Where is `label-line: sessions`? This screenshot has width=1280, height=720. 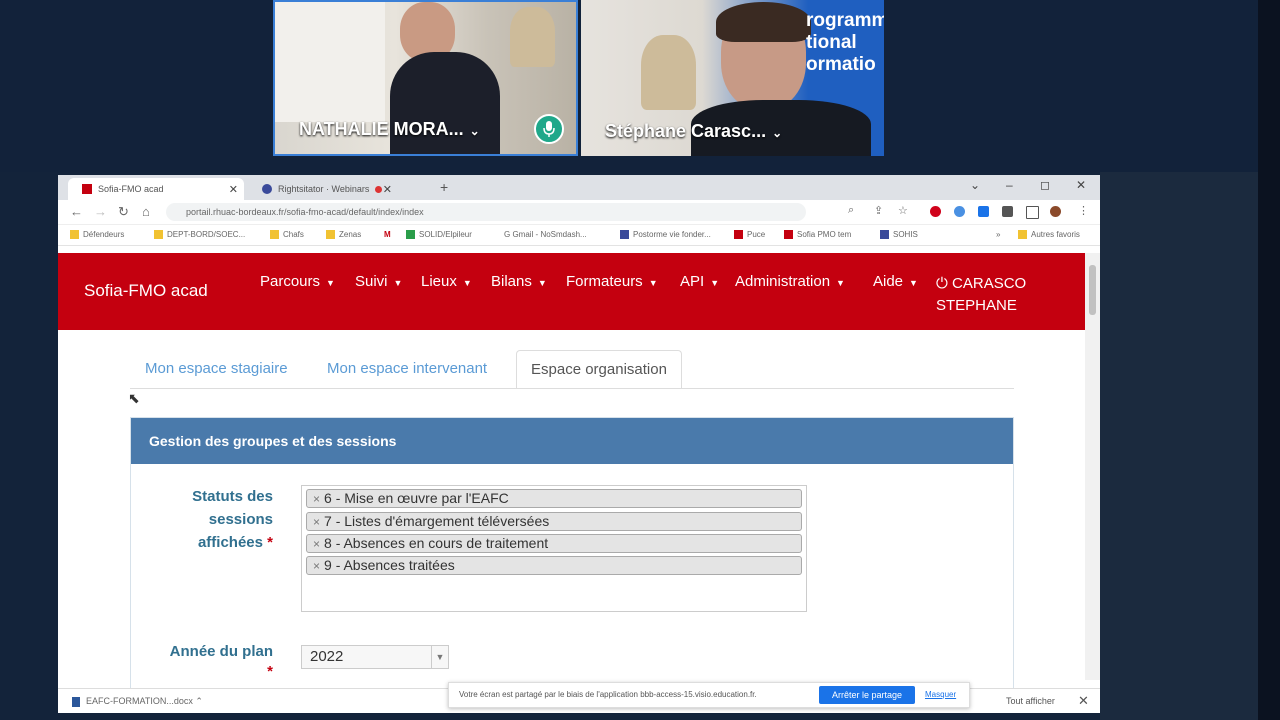
label-line: sessions is located at coordinates (240, 519).